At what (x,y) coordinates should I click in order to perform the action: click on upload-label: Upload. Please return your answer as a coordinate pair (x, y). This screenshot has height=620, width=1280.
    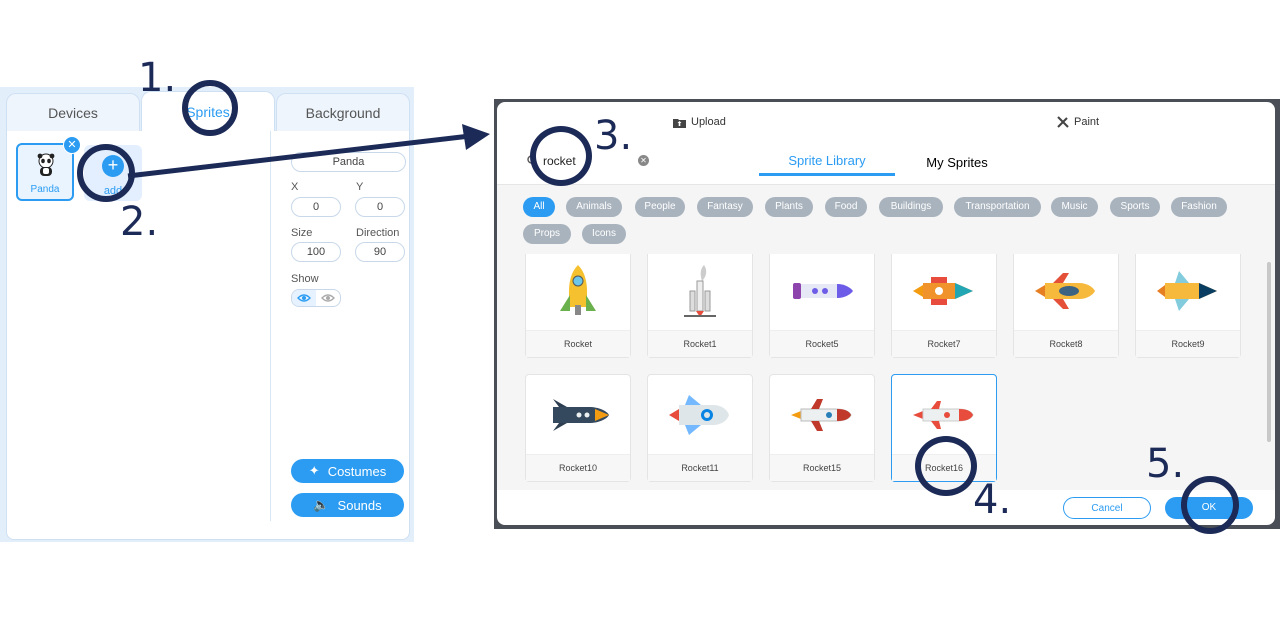
    Looking at the image, I should click on (708, 122).